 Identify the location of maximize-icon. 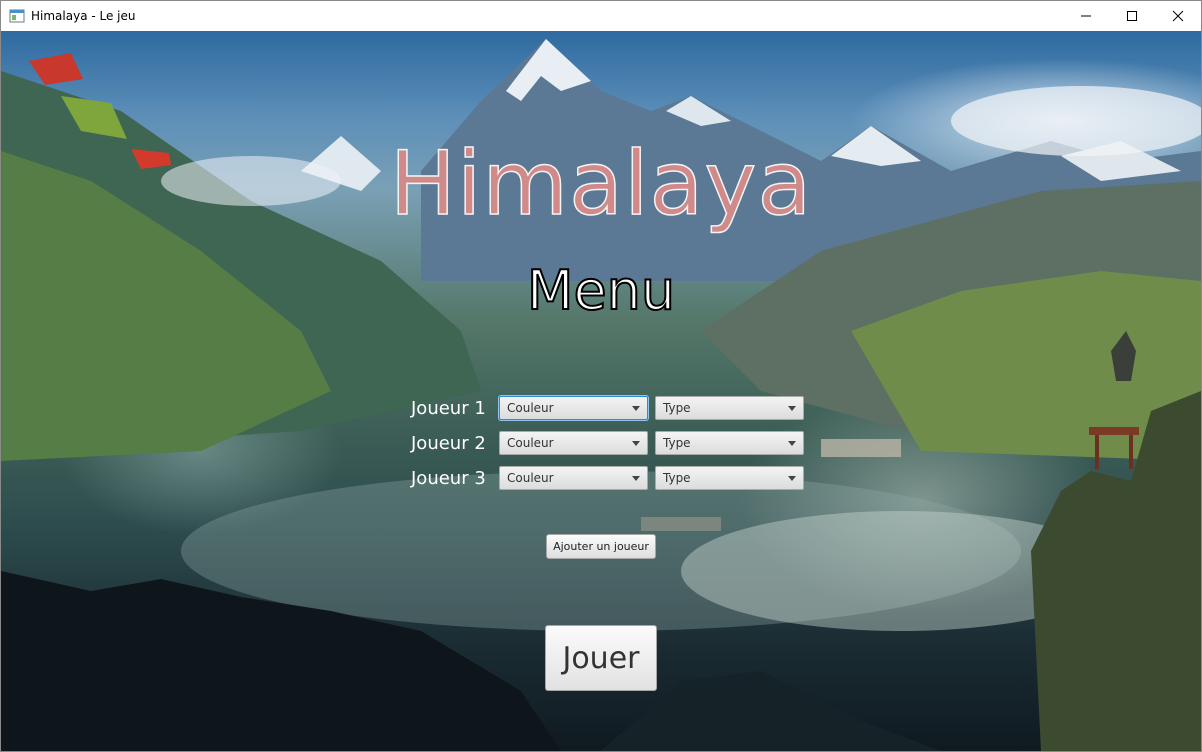
(1132, 16).